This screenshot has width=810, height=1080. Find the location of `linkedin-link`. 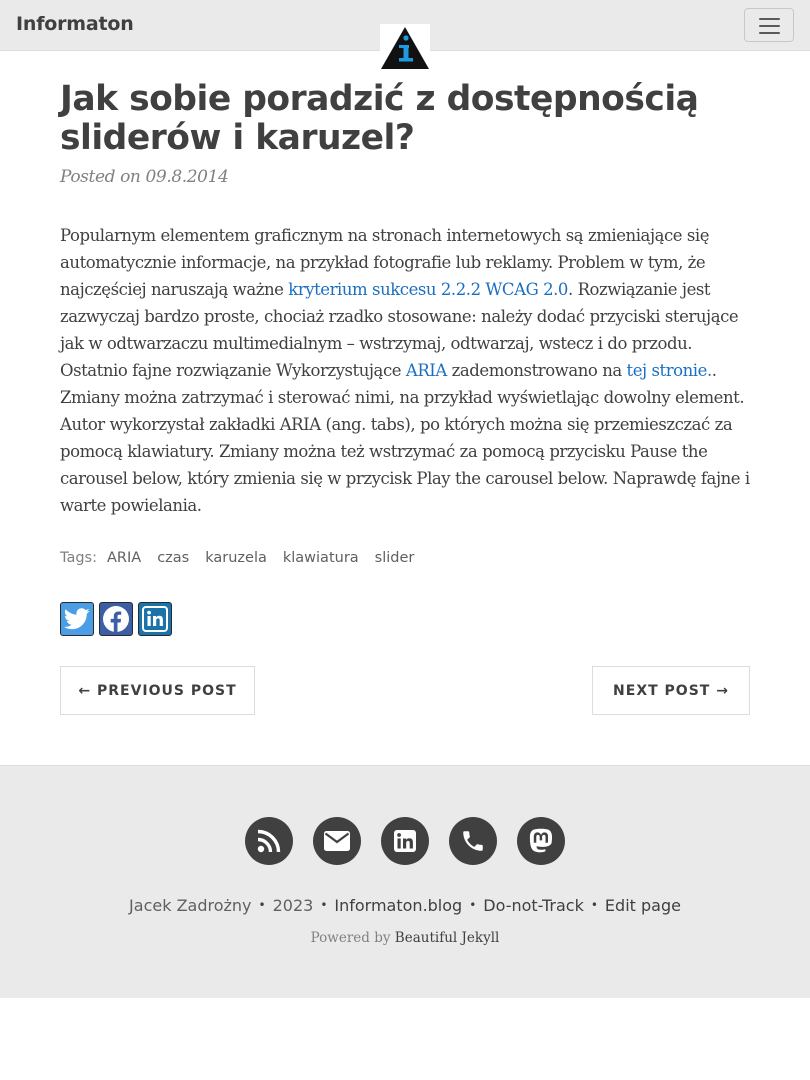

linkedin-link is located at coordinates (405, 841).